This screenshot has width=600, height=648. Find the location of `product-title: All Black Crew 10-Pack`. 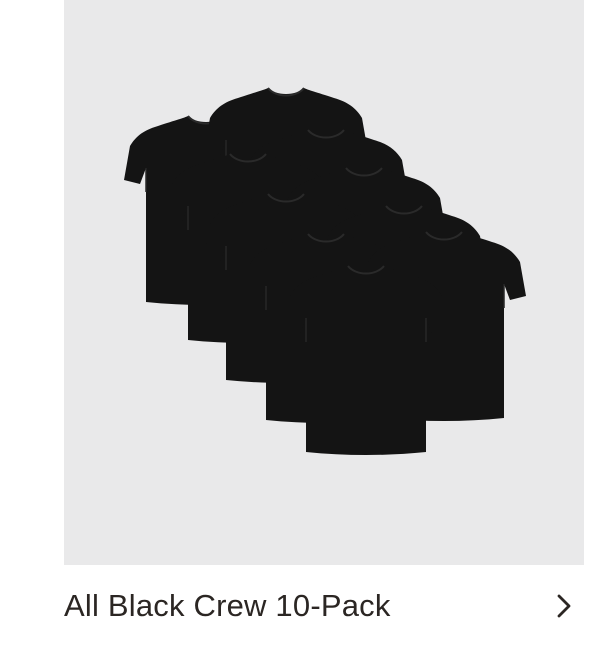

product-title: All Black Crew 10-Pack is located at coordinates (227, 605).